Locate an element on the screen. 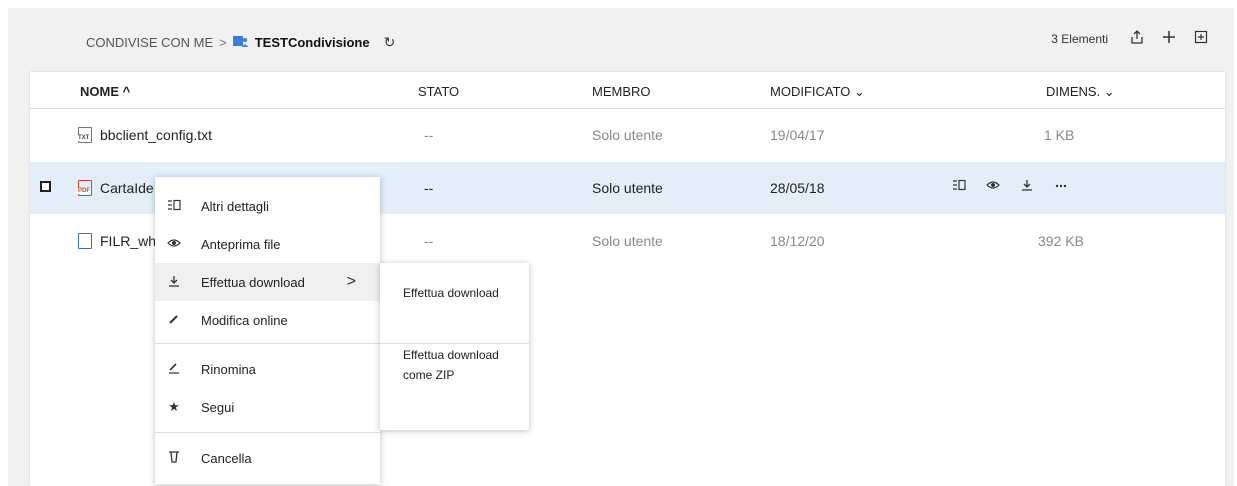 The width and height of the screenshot is (1237, 486). file-size: 1 KB is located at coordinates (1059, 135).